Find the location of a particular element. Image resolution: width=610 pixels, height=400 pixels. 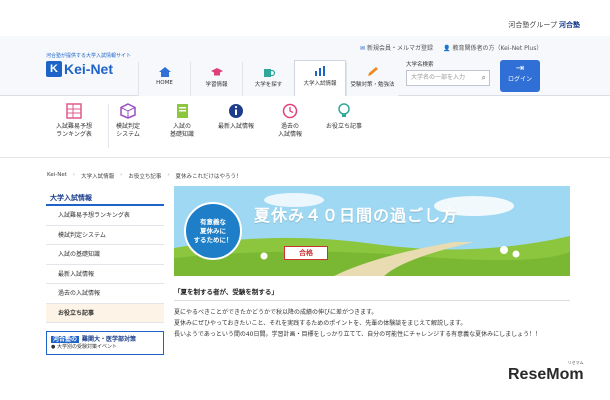

university-search: 大学名検索 大学名の一部を入力 ⌕ is located at coordinates (449, 73).